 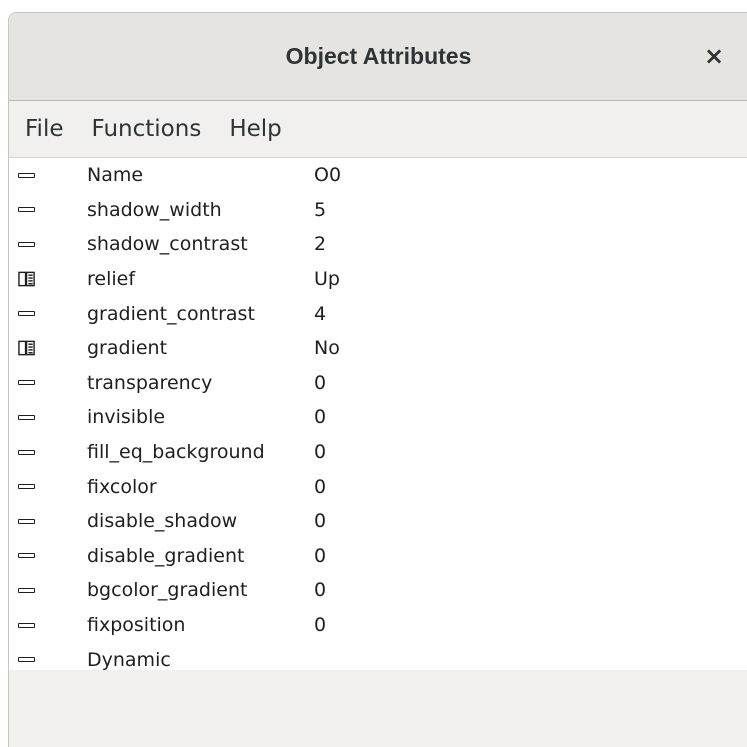 What do you see at coordinates (378, 556) in the screenshot?
I see `attribute-row: disable_gradient 0` at bounding box center [378, 556].